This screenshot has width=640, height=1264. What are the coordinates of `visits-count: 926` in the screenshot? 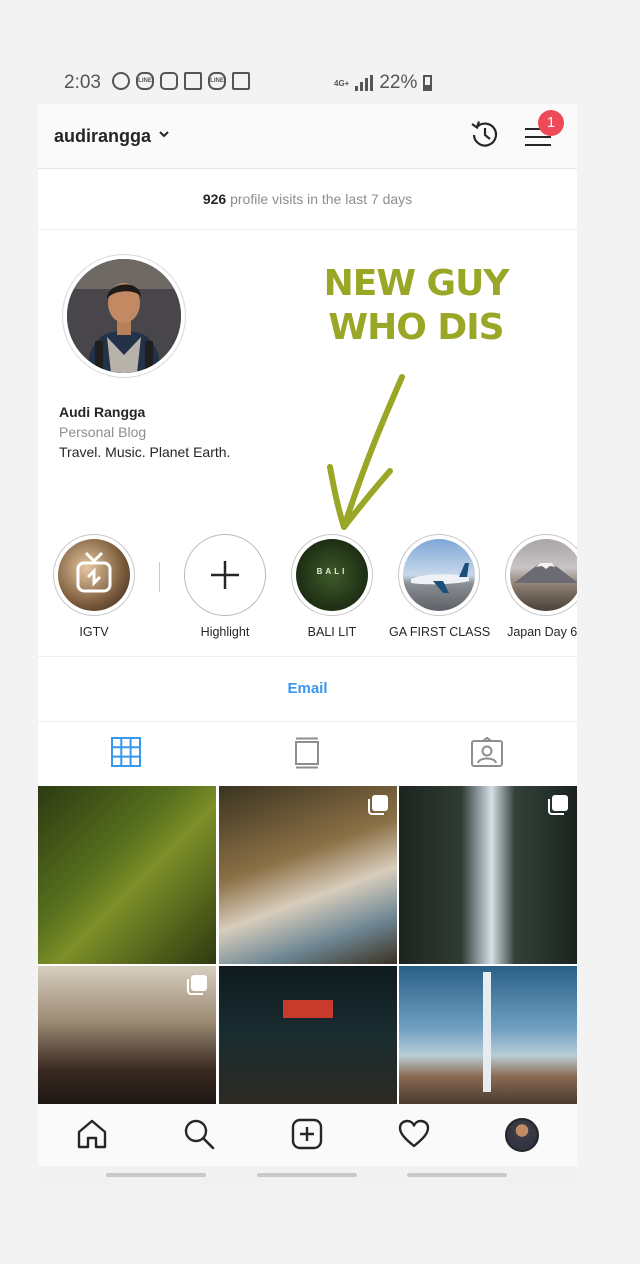 It's located at (214, 199).